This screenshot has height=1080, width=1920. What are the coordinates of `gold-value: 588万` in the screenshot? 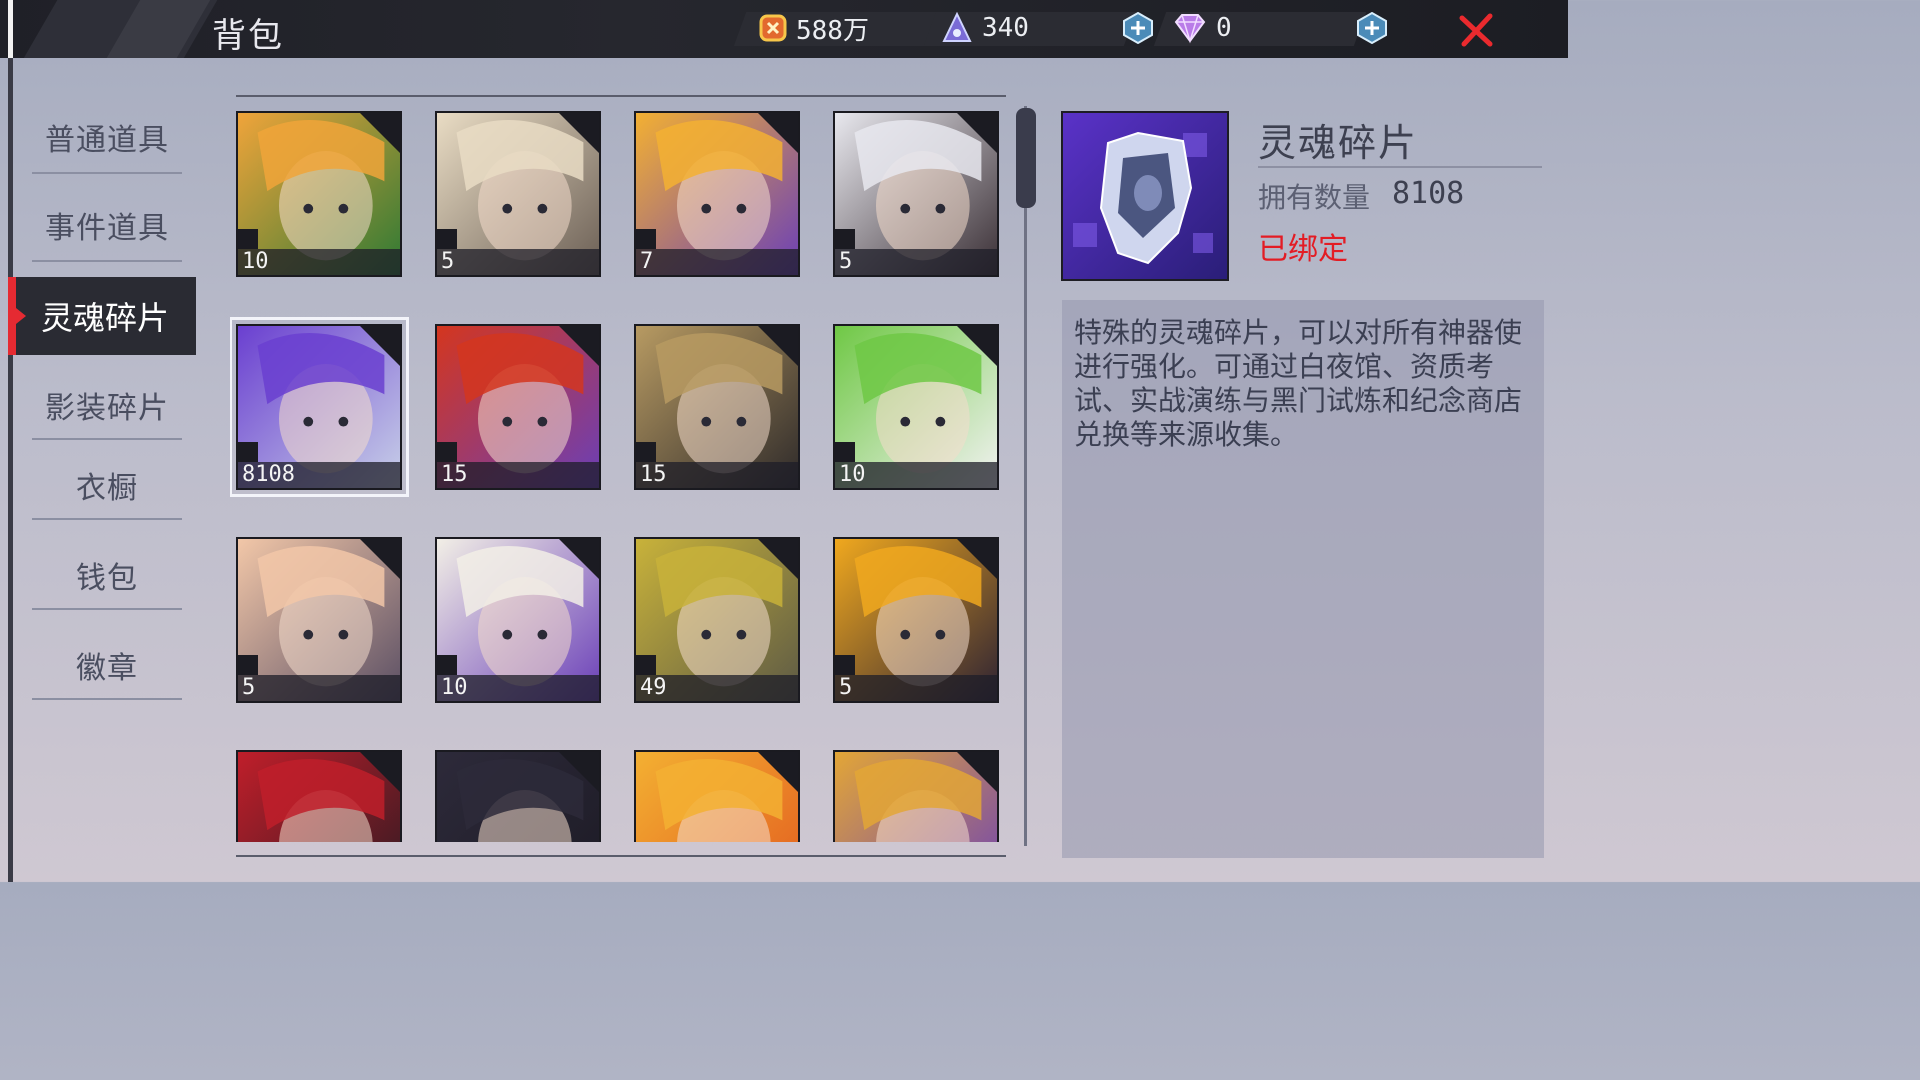 It's located at (832, 30).